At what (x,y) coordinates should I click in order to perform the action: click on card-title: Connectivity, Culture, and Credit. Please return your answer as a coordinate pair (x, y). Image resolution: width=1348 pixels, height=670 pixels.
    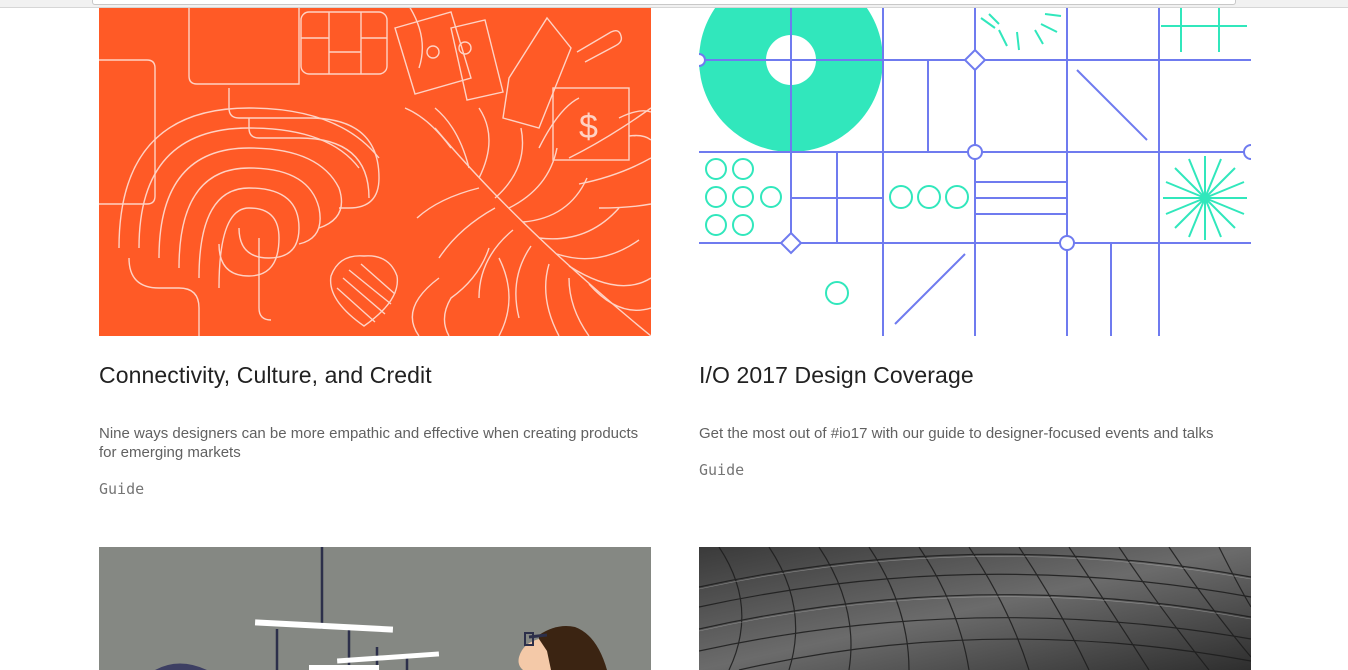
    Looking at the image, I should click on (265, 375).